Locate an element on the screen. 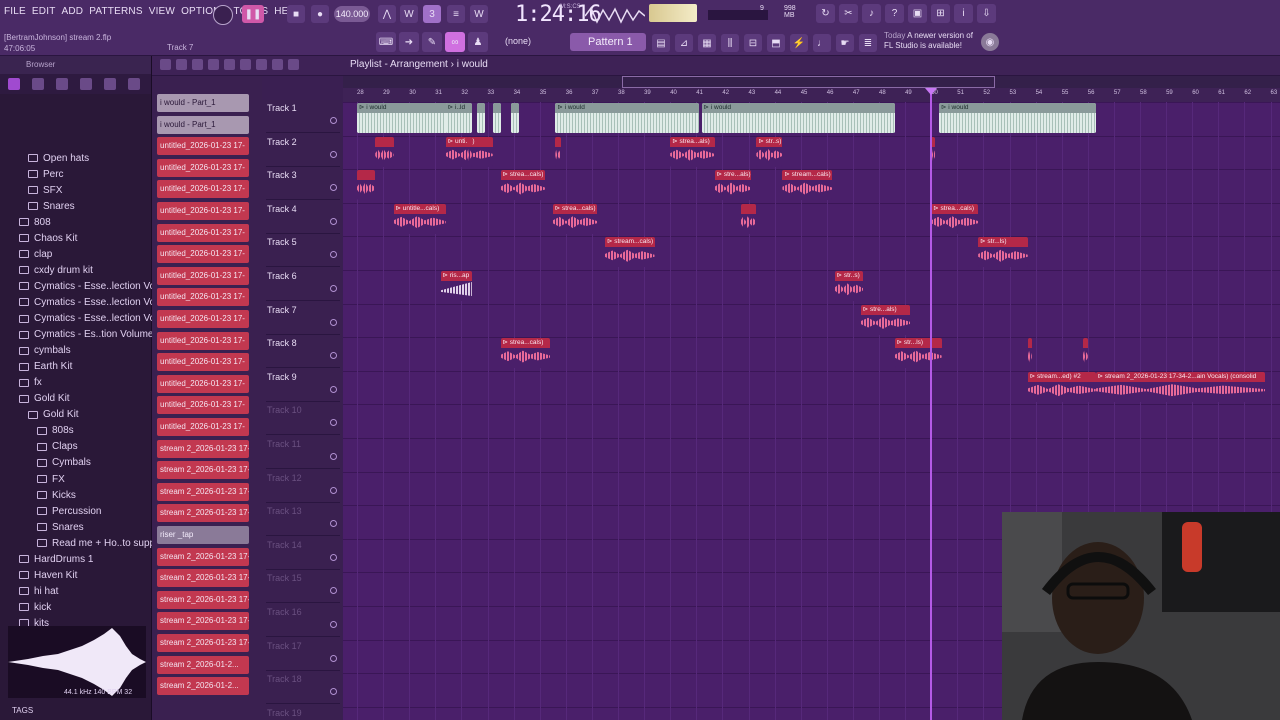  mute-tool-icon is located at coordinates (213, 64).